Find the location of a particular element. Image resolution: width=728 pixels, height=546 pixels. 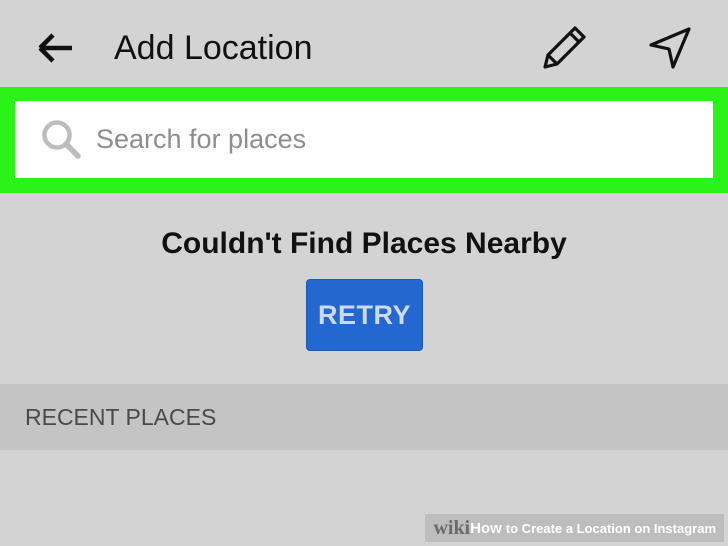

current-location-button is located at coordinates (670, 48).